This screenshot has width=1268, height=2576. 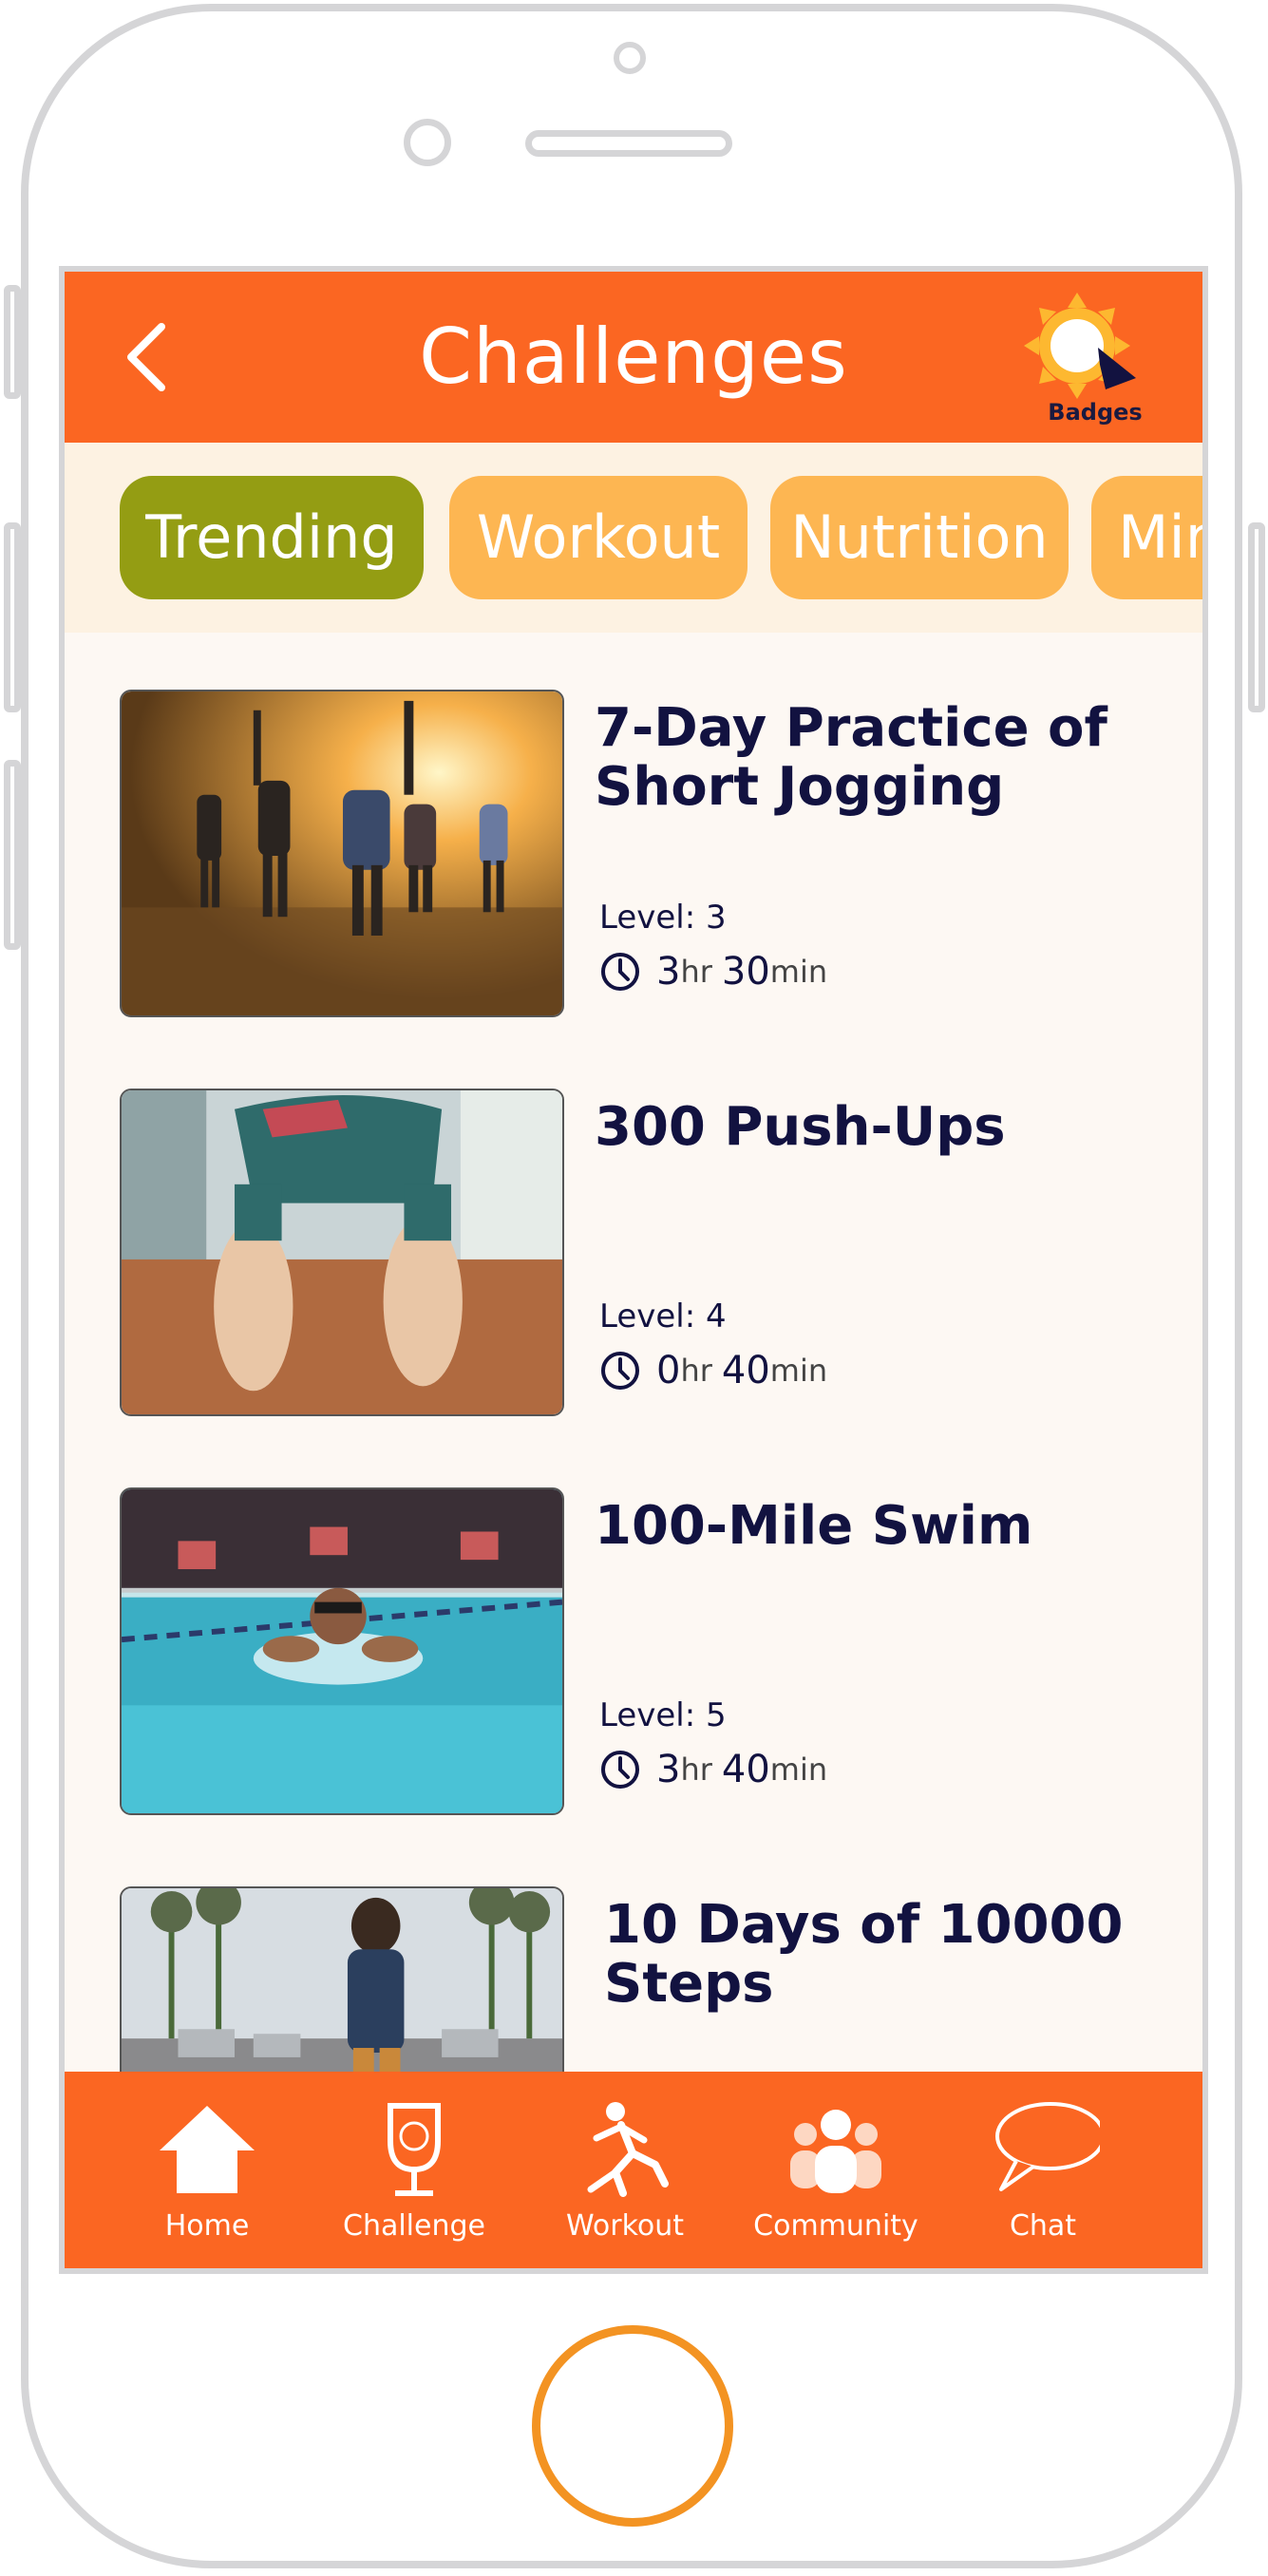 What do you see at coordinates (800, 1127) in the screenshot?
I see `challenge-title: 300 Push-Ups` at bounding box center [800, 1127].